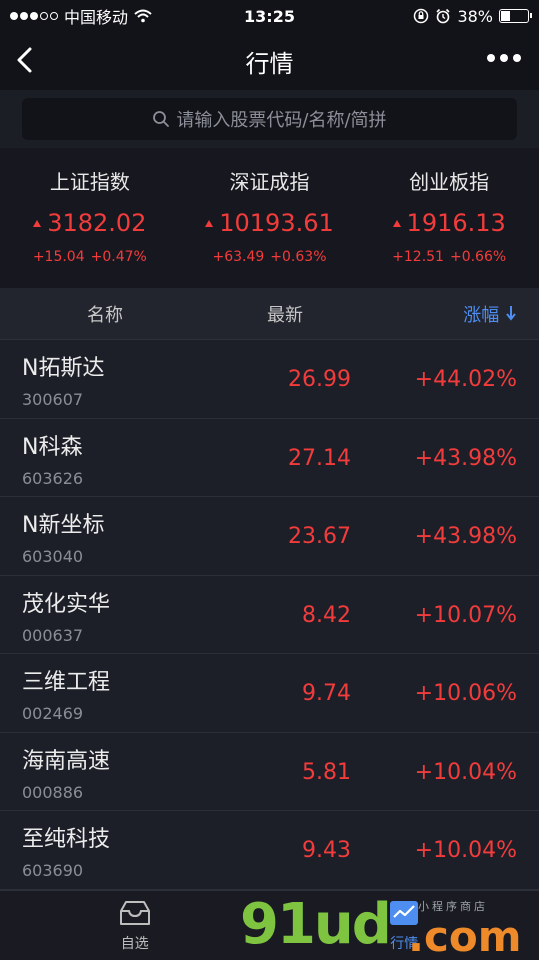  What do you see at coordinates (269, 379) in the screenshot?
I see `table-row: N拓斯达 300607 26.99 +44.02%` at bounding box center [269, 379].